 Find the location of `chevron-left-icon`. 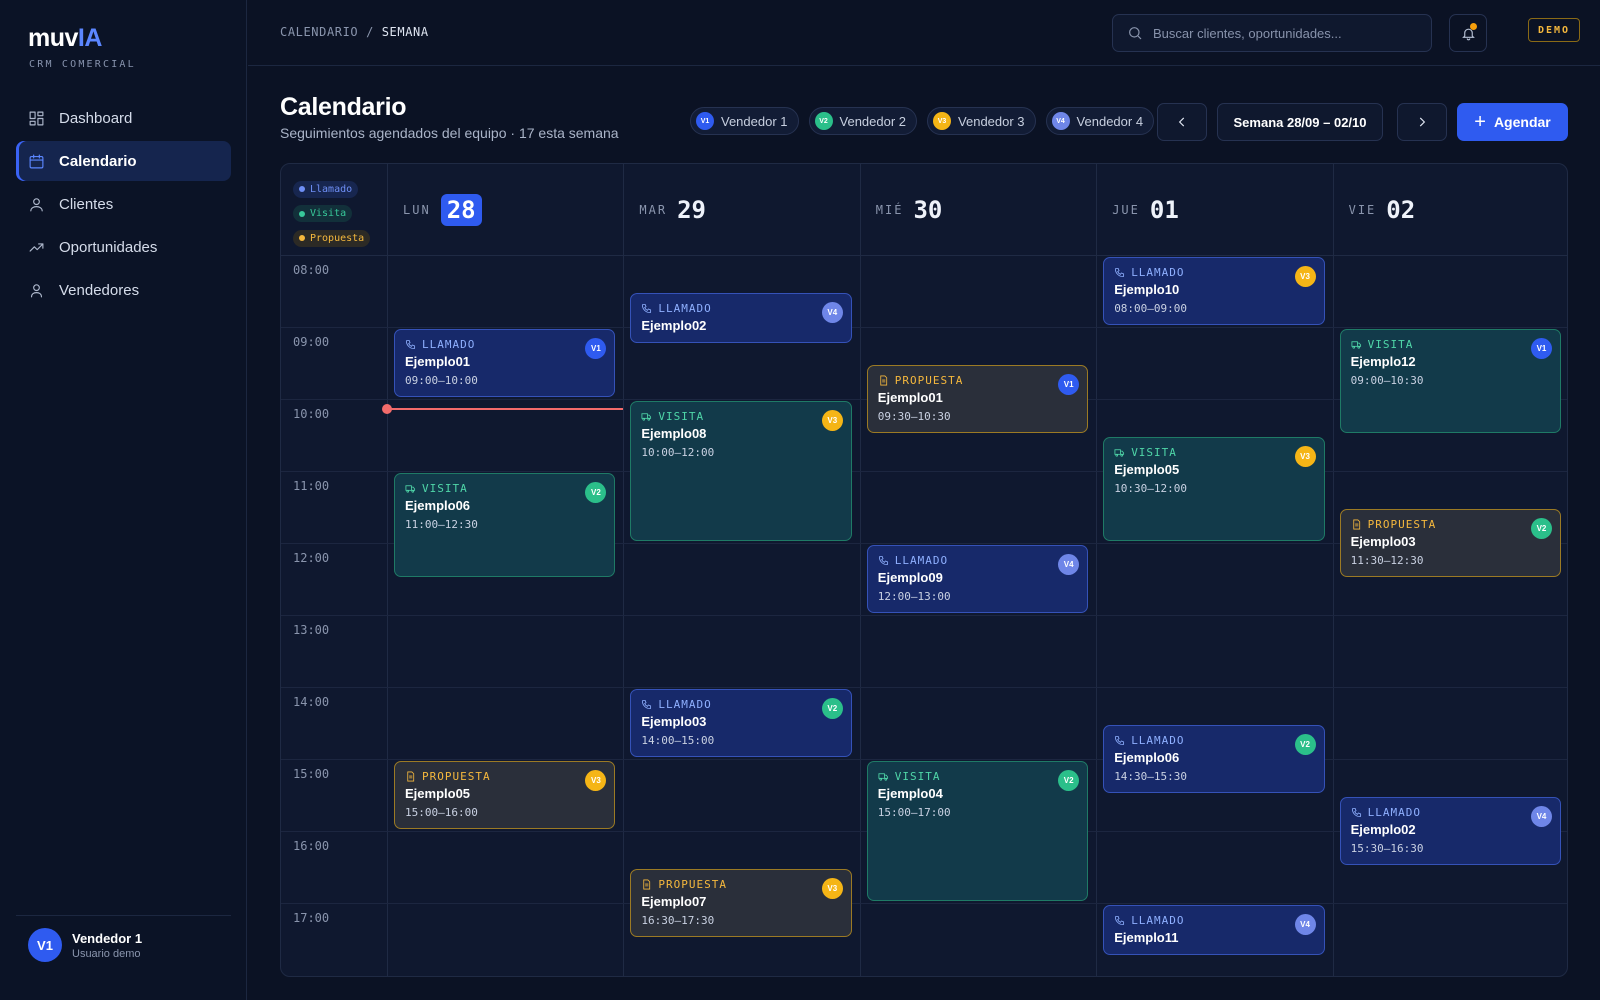

chevron-left-icon is located at coordinates (1181, 122).